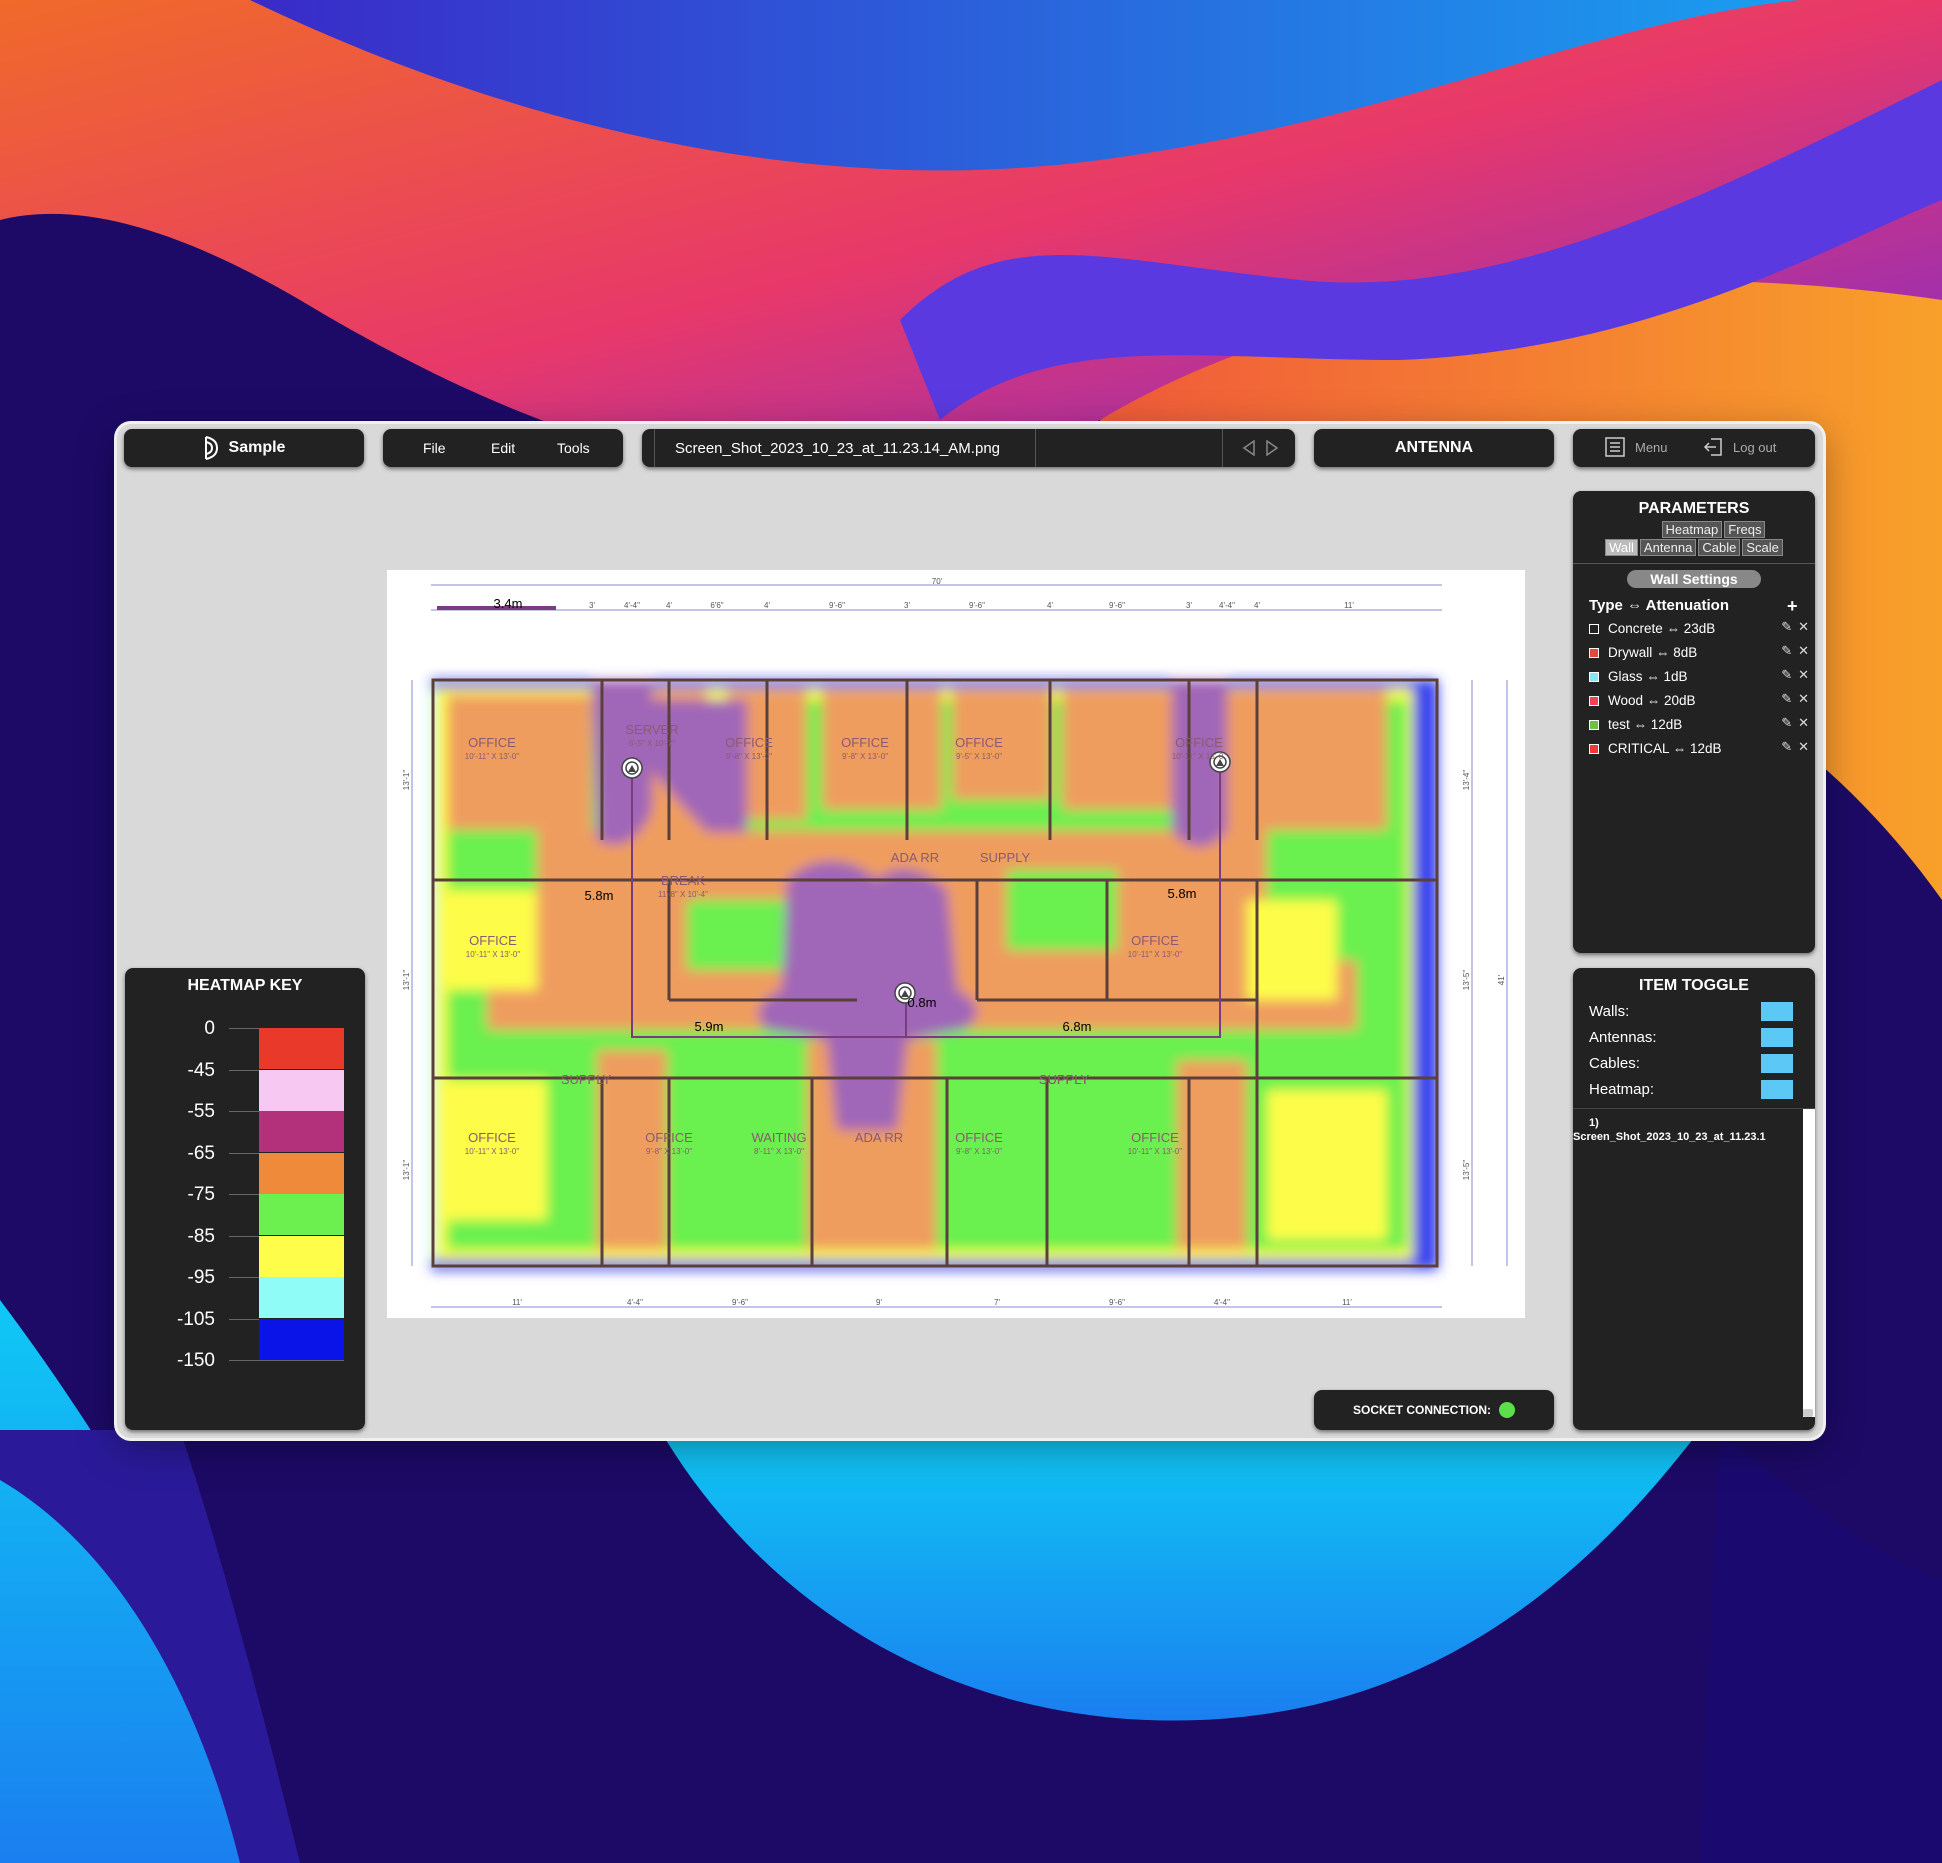 The image size is (1942, 1863). I want to click on toggle-row: Antennas:, so click(1691, 1037).